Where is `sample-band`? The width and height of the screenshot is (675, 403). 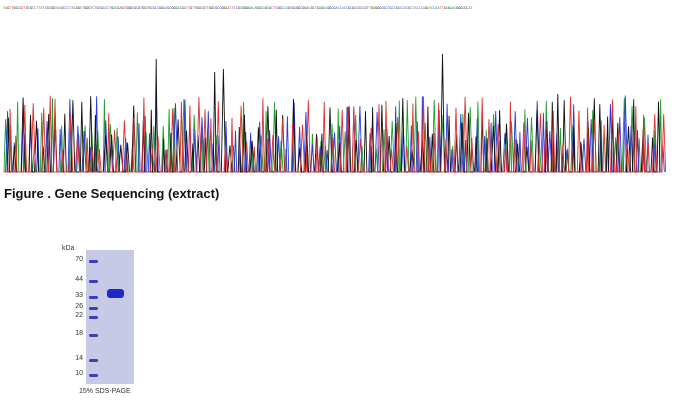 sample-band is located at coordinates (115, 293).